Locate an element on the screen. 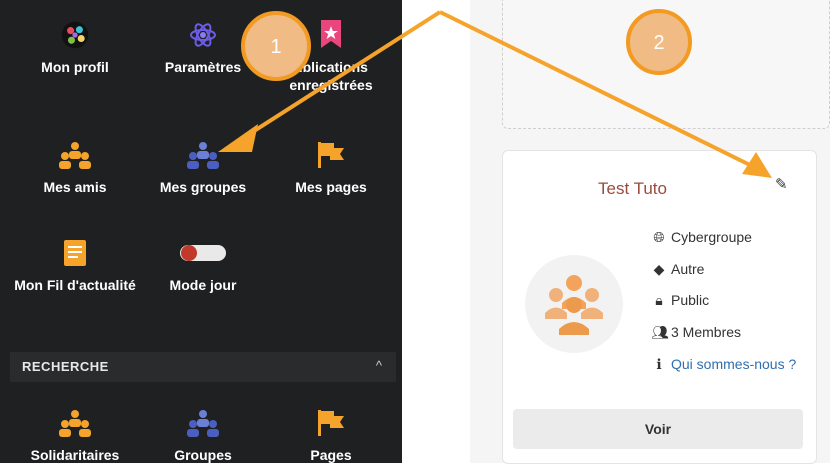 The height and width of the screenshot is (464, 830). users-icon: 👥︎ is located at coordinates (660, 332).